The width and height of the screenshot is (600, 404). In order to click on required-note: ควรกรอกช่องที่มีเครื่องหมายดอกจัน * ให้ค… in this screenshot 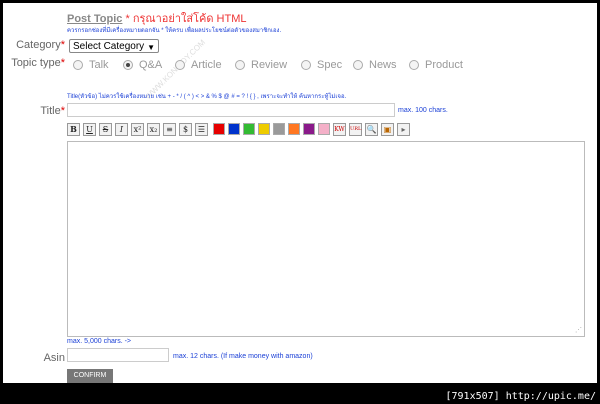, I will do `click(174, 31)`.